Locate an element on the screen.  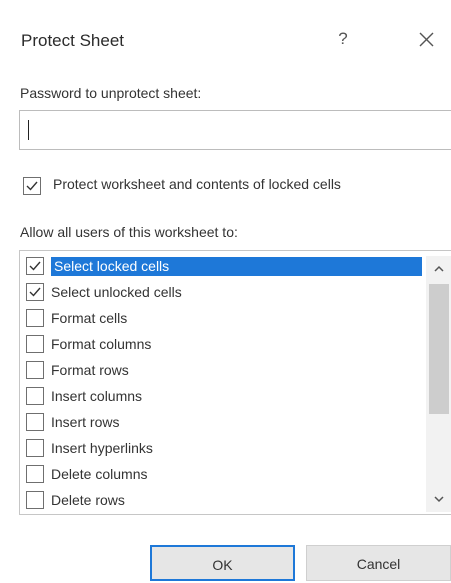
chevron-up-icon is located at coordinates (439, 268).